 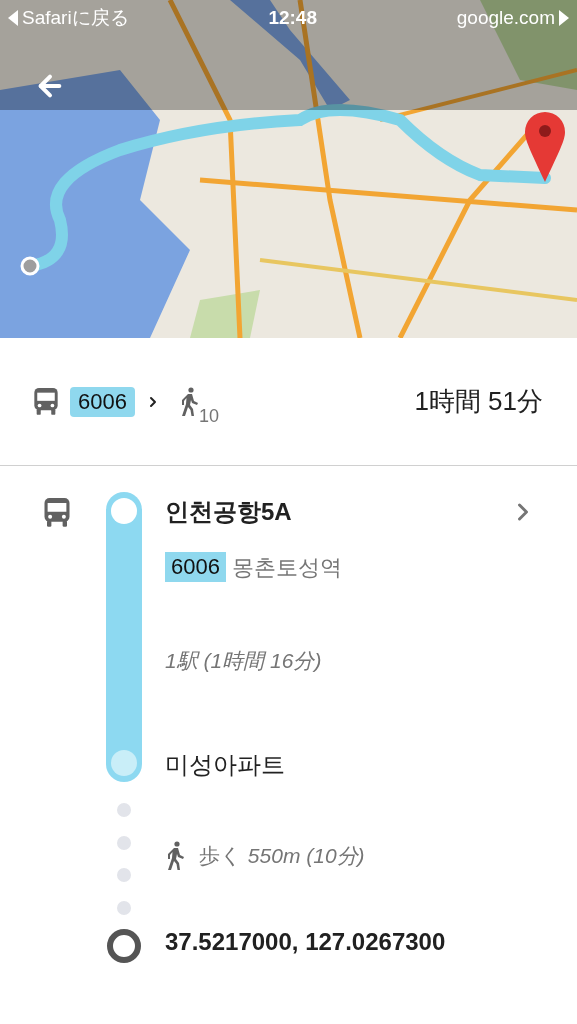 What do you see at coordinates (282, 856) in the screenshot?
I see `walk-info: 歩く 550m (10分)` at bounding box center [282, 856].